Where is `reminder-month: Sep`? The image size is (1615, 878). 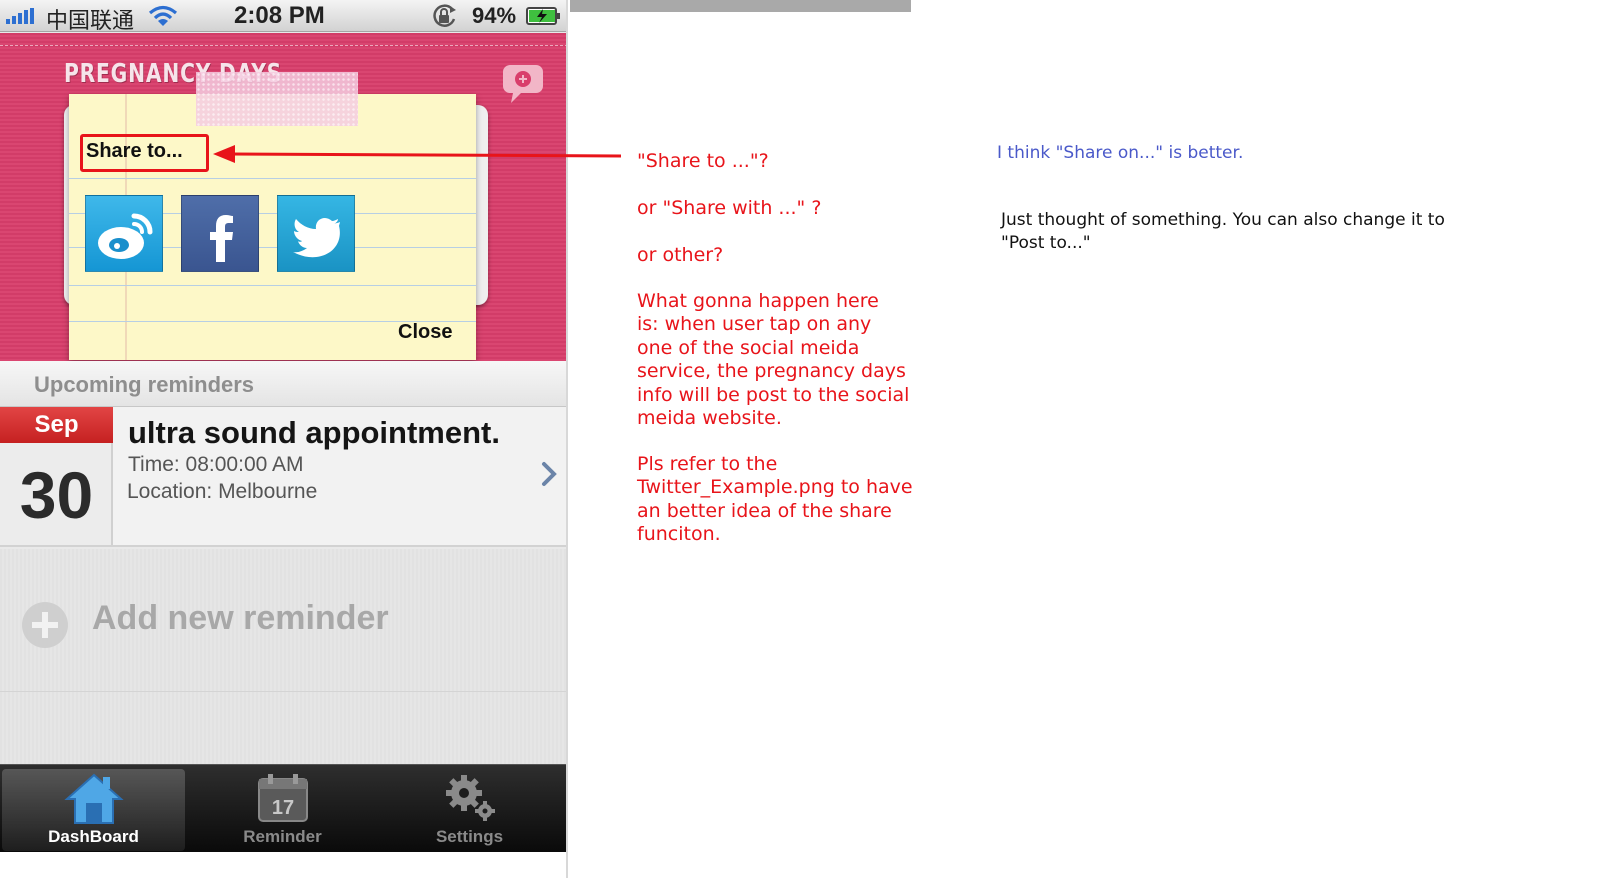
reminder-month: Sep is located at coordinates (56, 425).